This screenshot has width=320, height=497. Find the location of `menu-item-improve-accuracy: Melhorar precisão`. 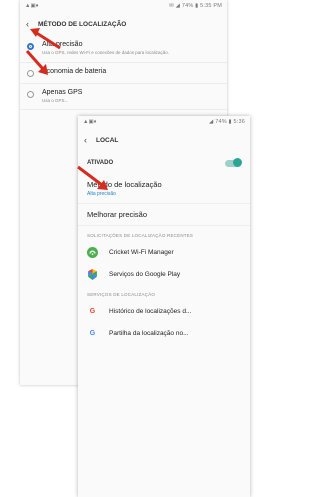

menu-item-improve-accuracy: Melhorar precisão is located at coordinates (164, 215).